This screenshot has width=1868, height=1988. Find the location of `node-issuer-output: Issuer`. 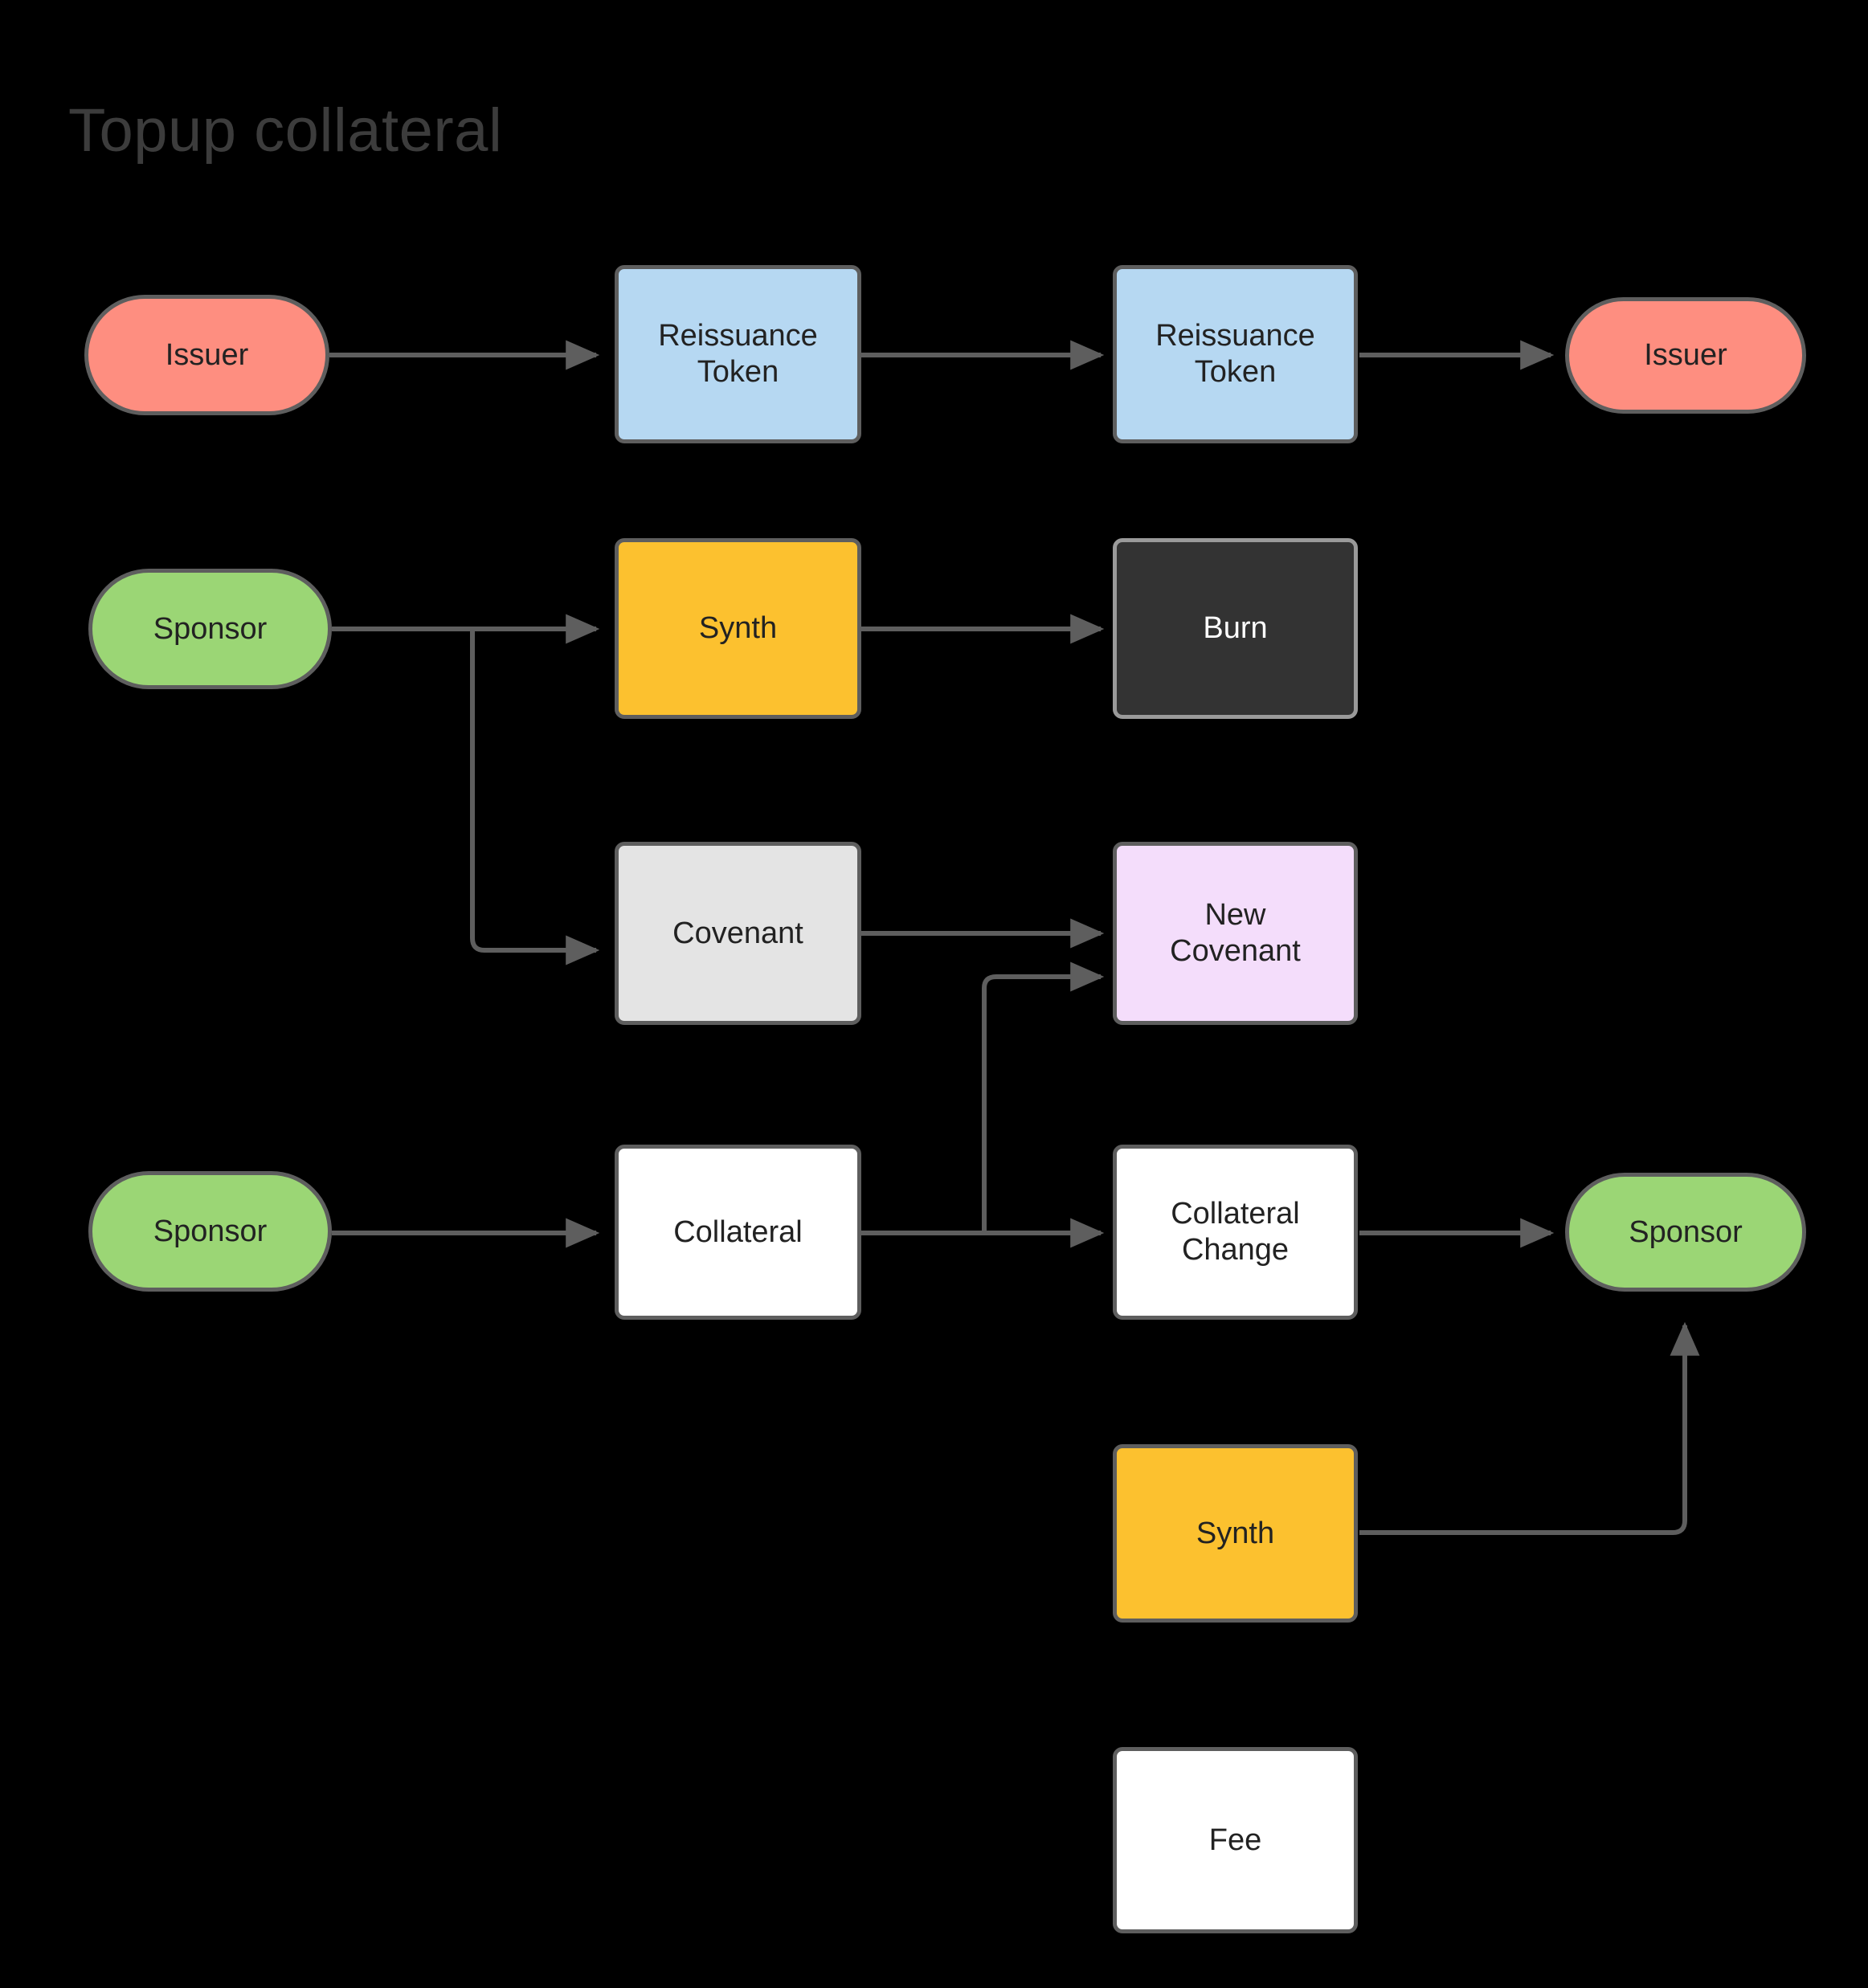

node-issuer-output: Issuer is located at coordinates (1685, 355).